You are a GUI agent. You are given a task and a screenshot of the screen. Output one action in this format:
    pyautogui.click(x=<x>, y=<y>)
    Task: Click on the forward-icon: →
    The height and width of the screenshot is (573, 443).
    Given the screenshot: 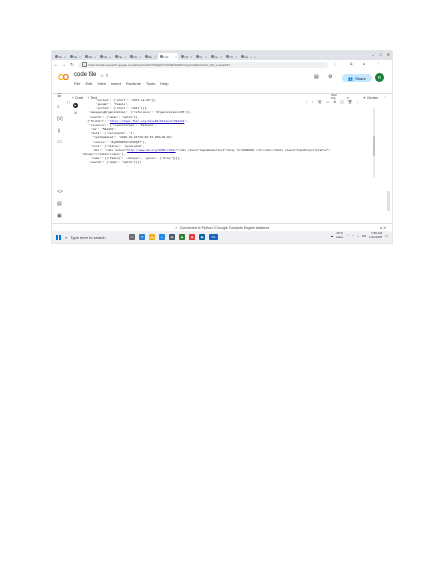 What is the action you would take?
    pyautogui.click(x=64, y=64)
    